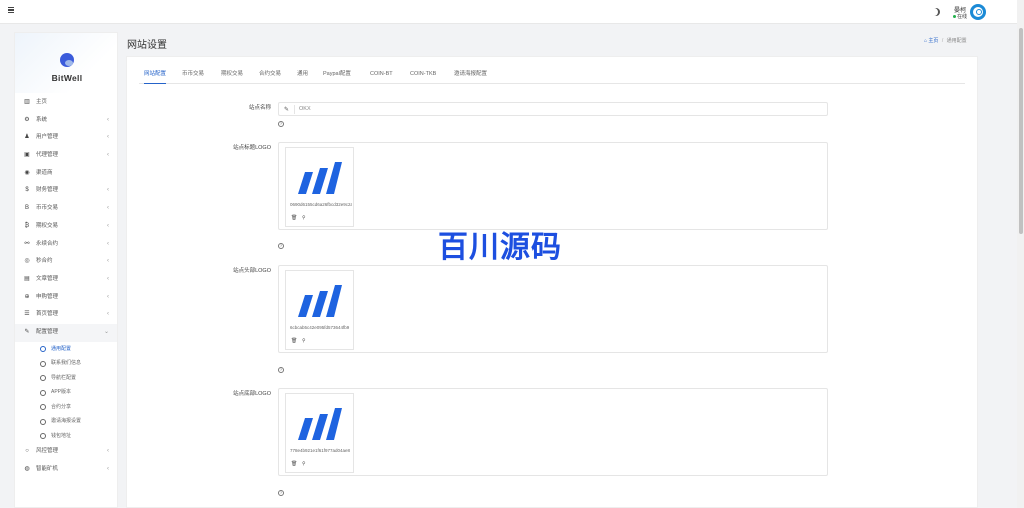 The height and width of the screenshot is (508, 1024). What do you see at coordinates (193, 76) in the screenshot?
I see `tab-spot-trading: 币币交易` at bounding box center [193, 76].